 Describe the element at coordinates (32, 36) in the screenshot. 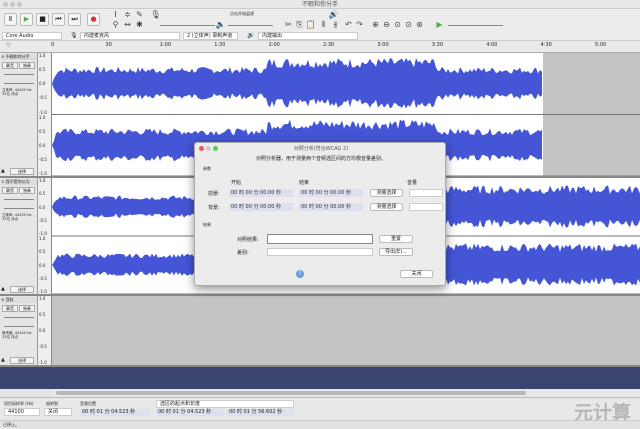

I see `host-select: Core Audio` at that location.